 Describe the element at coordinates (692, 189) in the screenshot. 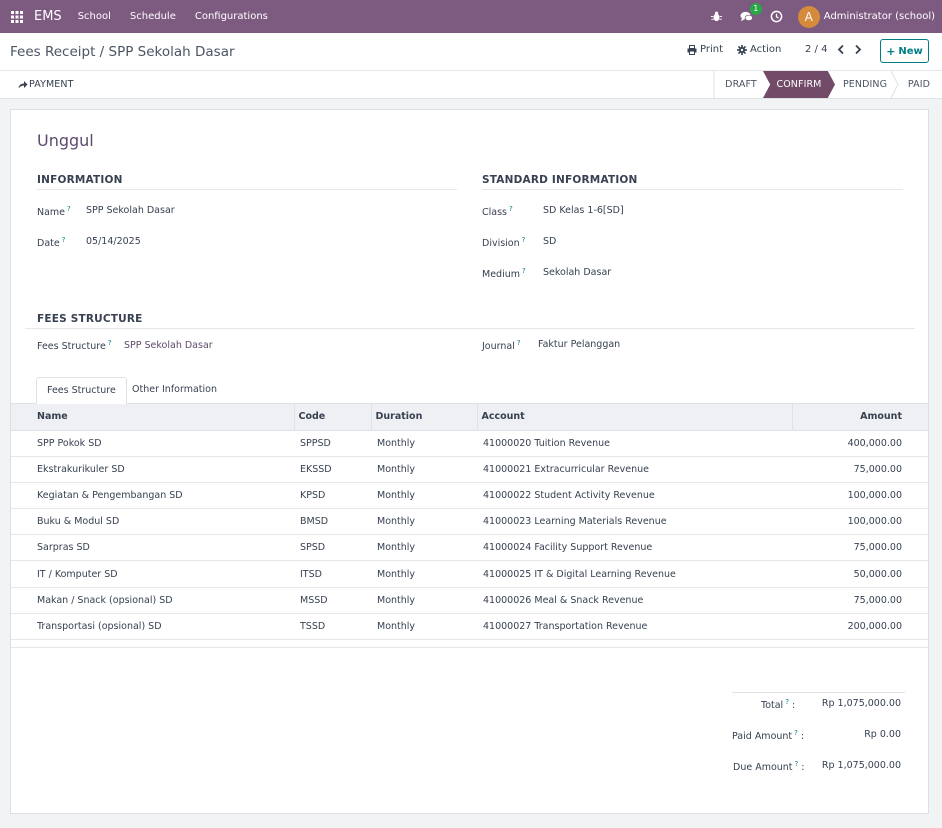

I see `standard-divider` at that location.